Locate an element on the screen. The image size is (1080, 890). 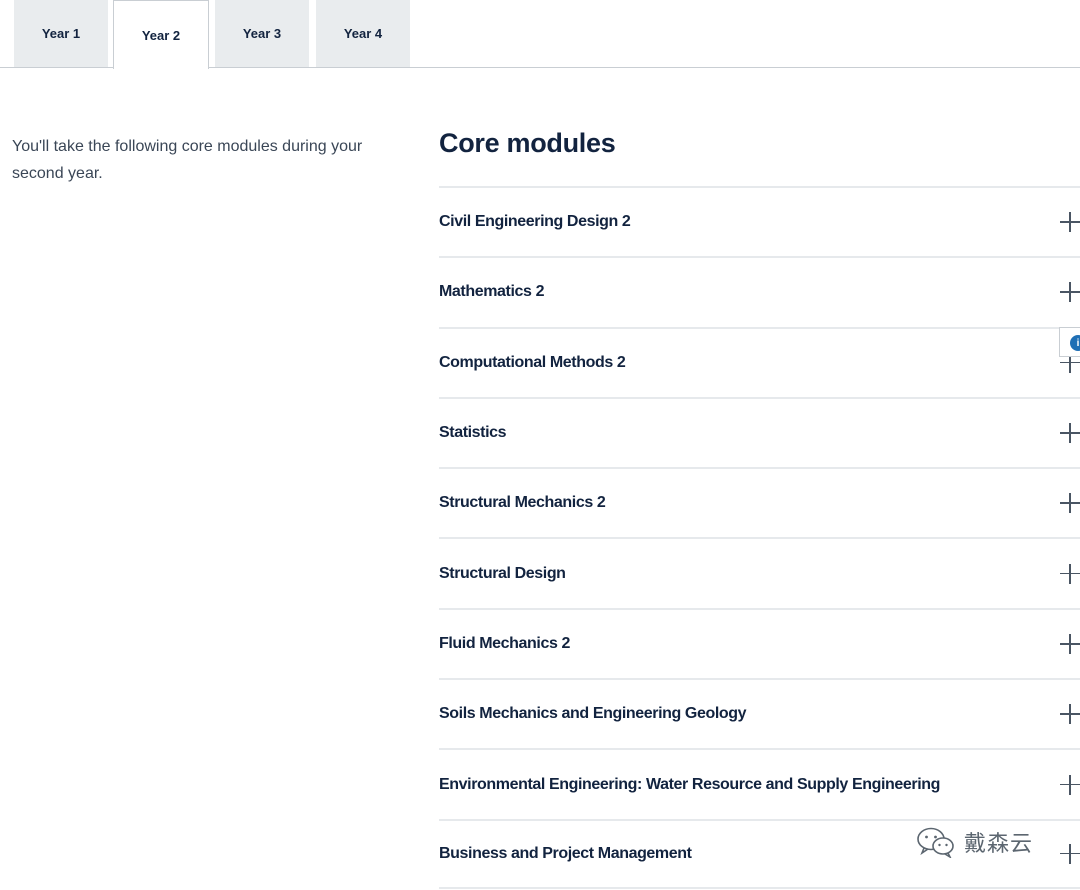
module-label: Fluid Mechanics 2 is located at coordinates (505, 643).